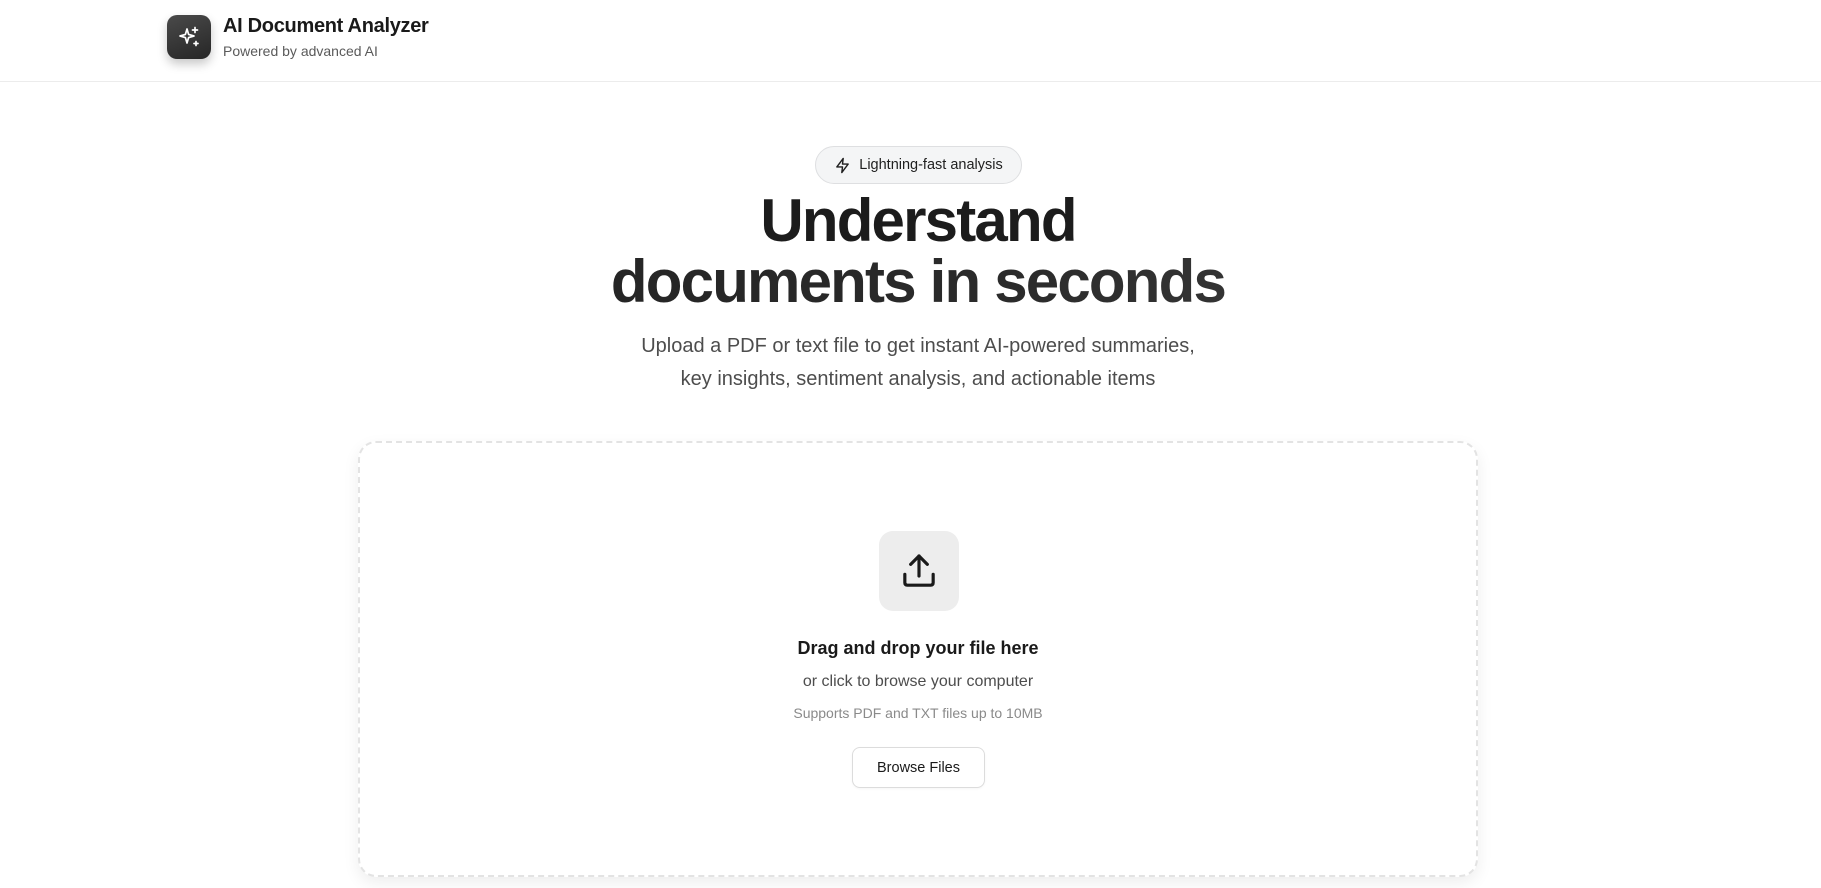 The width and height of the screenshot is (1821, 888). I want to click on sparkles-icon, so click(189, 36).